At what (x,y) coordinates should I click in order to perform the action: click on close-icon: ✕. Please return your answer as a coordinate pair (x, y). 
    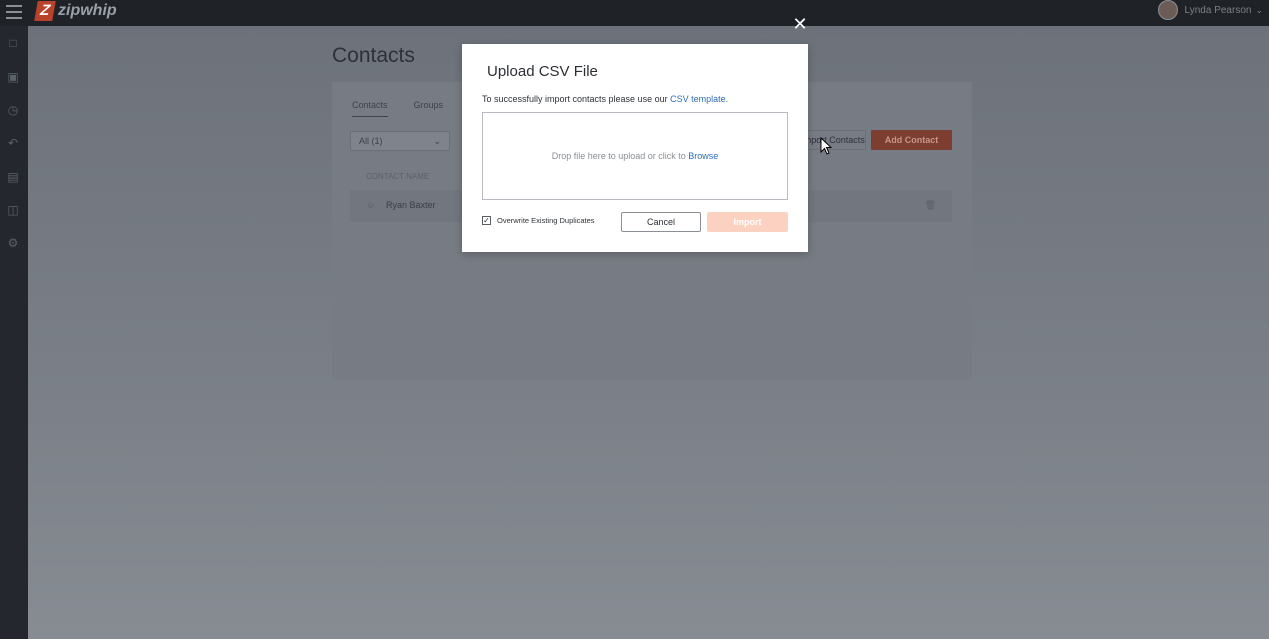
    Looking at the image, I should click on (800, 24).